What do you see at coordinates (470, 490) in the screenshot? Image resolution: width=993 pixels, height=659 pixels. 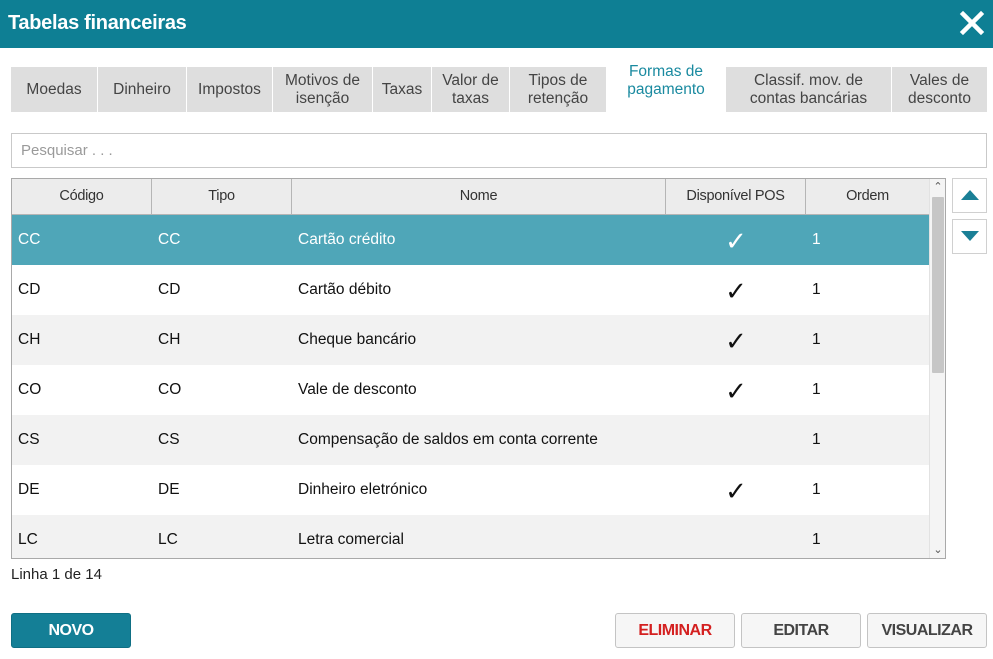 I see `table-row: DE DE Dinheiro eletrónico ✓ 1` at bounding box center [470, 490].